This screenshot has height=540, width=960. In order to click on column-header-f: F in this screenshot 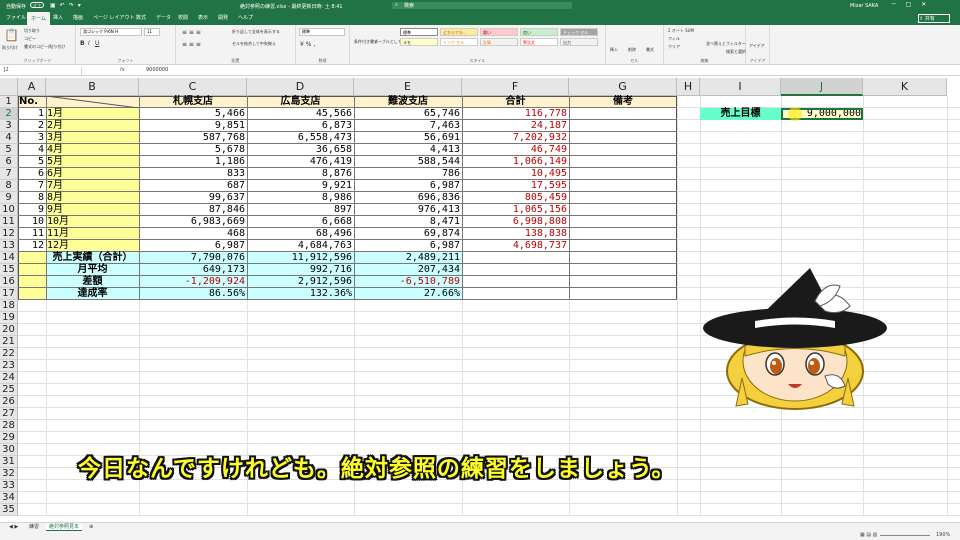, I will do `click(515, 87)`.